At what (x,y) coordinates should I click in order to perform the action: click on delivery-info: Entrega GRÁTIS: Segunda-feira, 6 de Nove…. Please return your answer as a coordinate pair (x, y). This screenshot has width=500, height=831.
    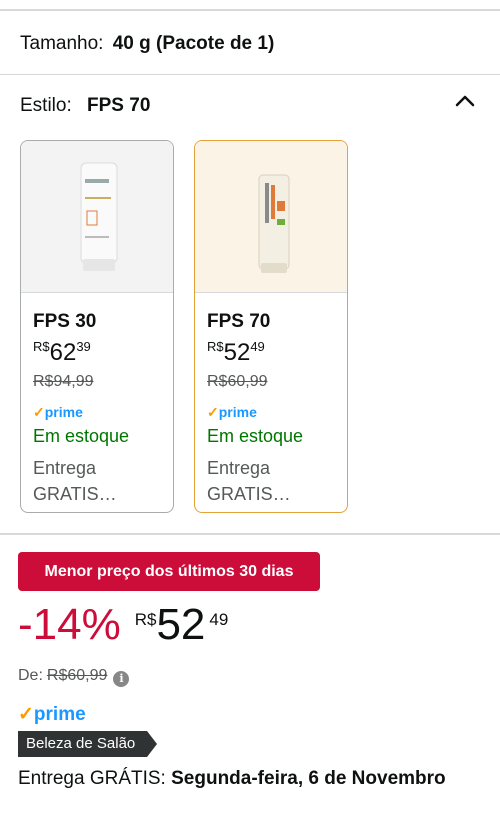
    Looking at the image, I should click on (232, 778).